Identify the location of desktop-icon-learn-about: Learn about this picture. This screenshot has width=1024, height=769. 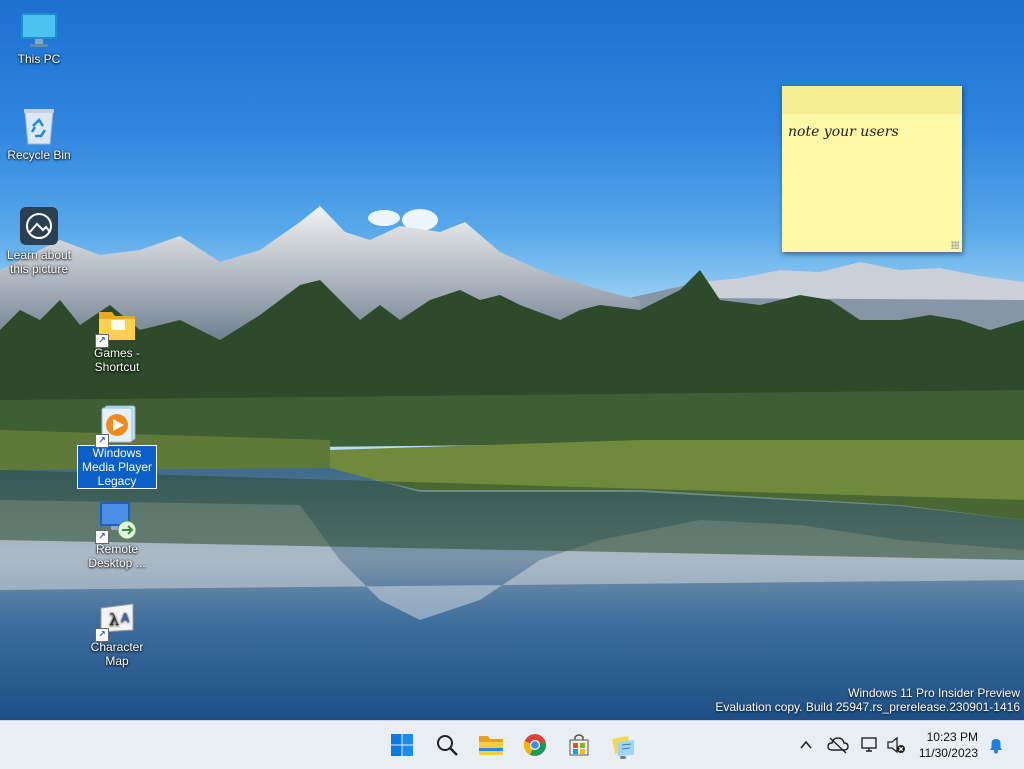
(39, 241).